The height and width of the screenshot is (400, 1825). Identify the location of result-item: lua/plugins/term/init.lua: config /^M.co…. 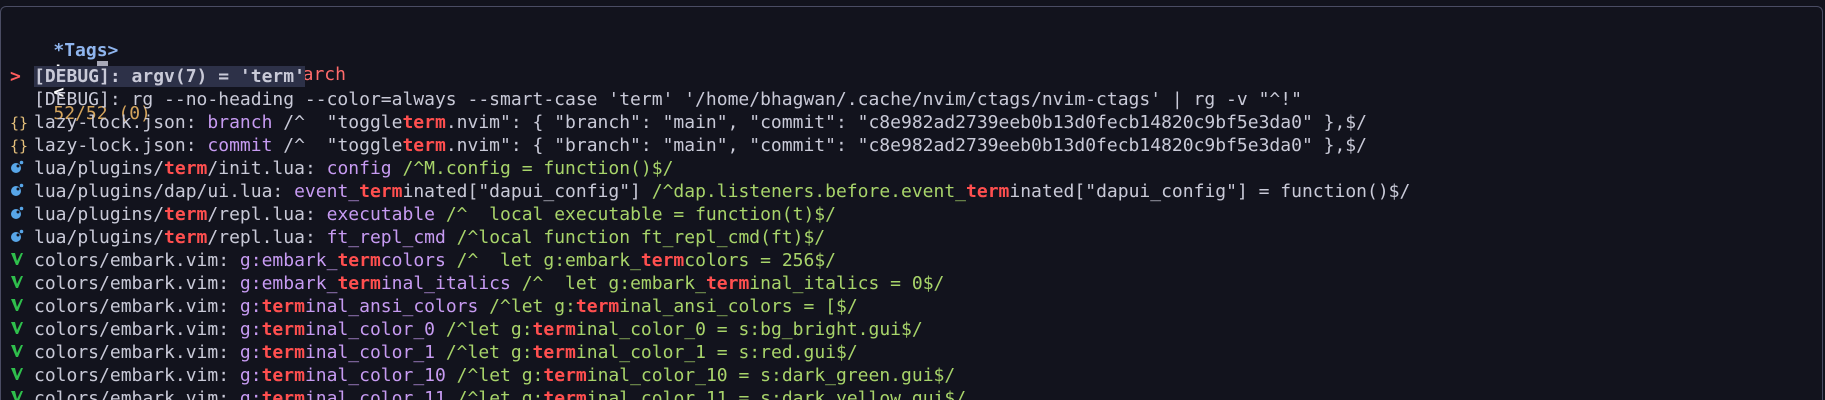
(911, 168).